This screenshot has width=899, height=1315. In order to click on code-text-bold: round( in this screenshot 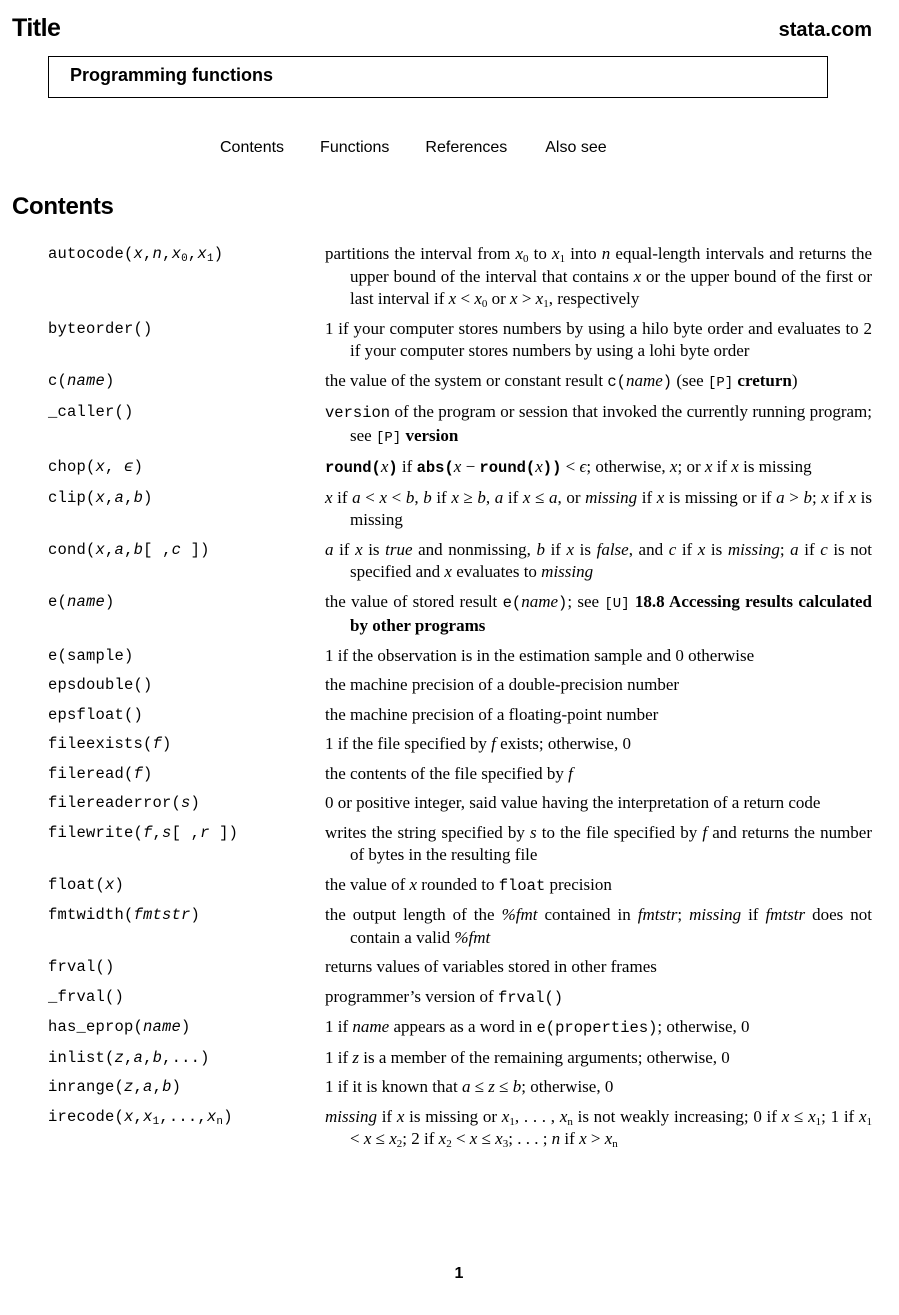, I will do `click(353, 468)`.